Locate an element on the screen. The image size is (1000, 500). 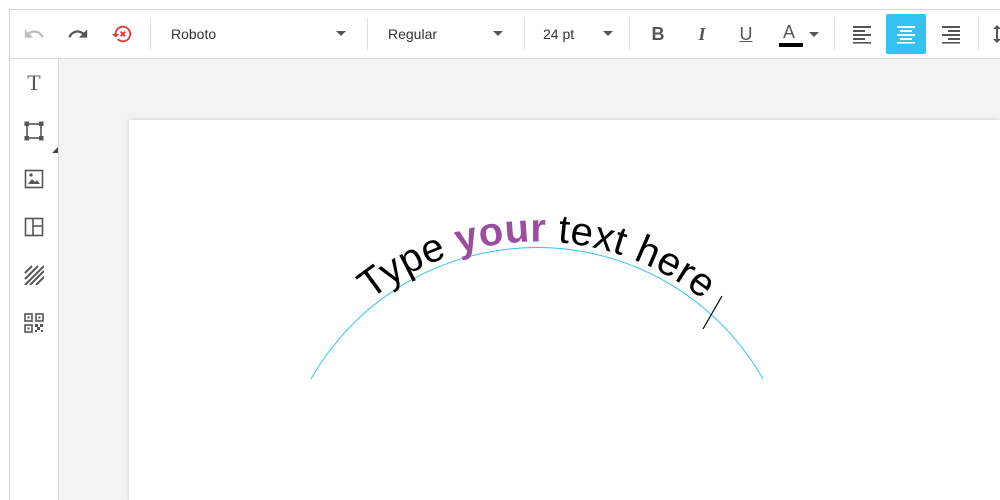
qr-code-icon is located at coordinates (34, 323).